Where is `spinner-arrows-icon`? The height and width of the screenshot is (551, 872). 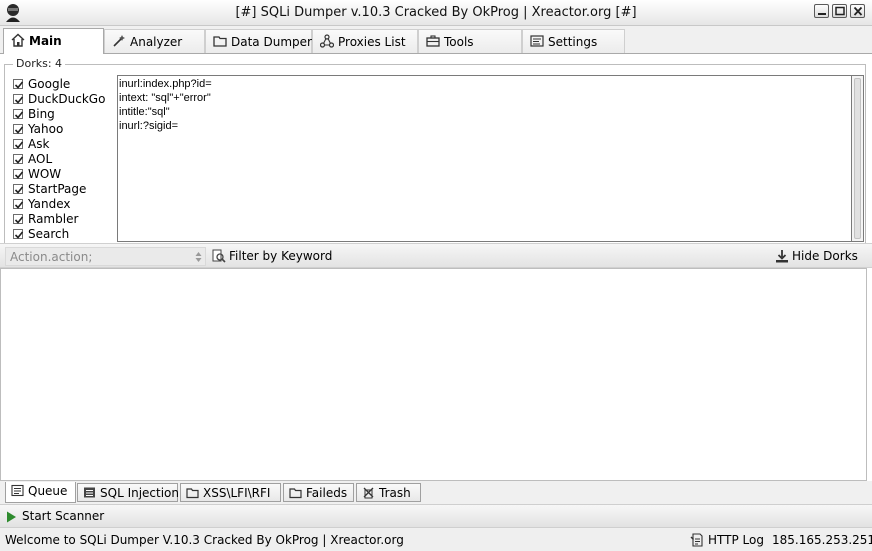
spinner-arrows-icon is located at coordinates (198, 257).